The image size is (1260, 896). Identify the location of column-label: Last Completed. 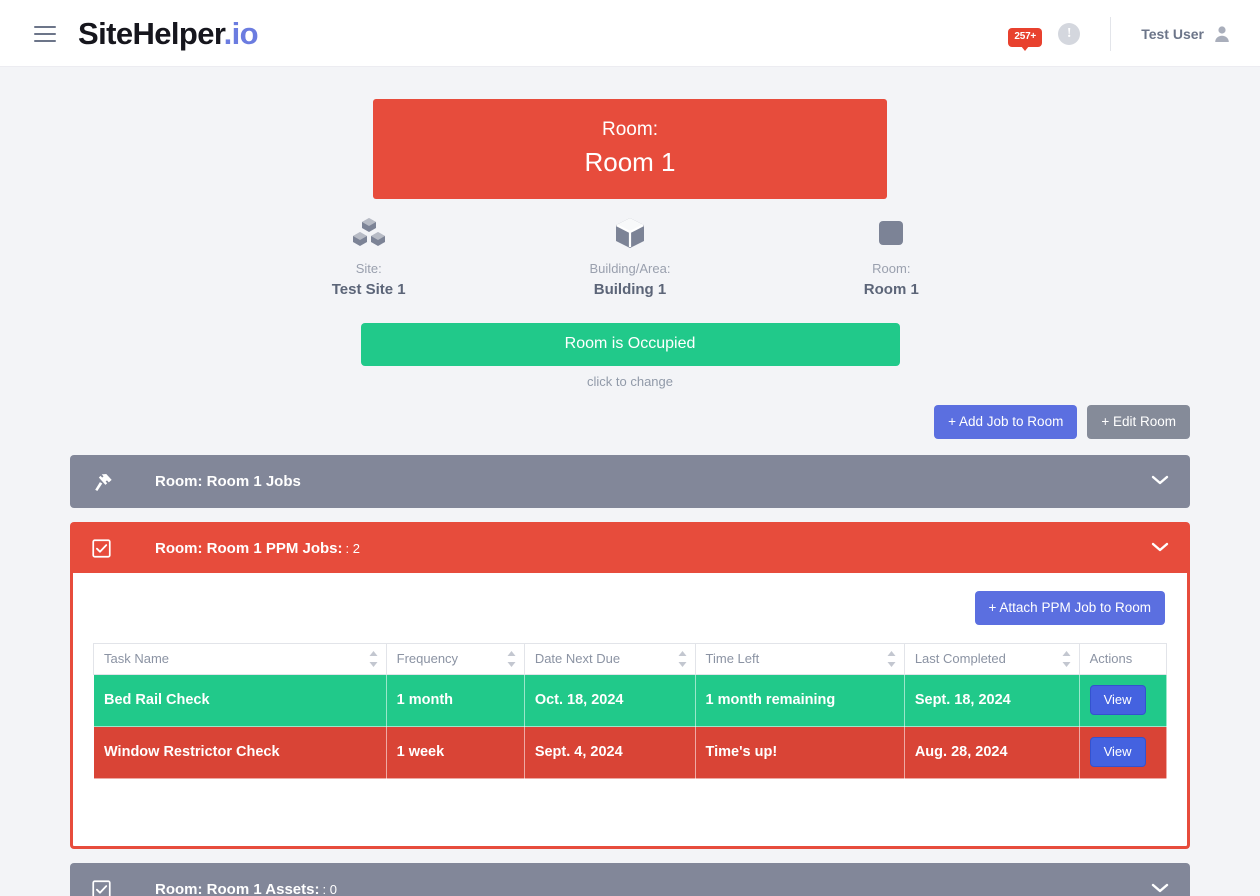
(960, 658).